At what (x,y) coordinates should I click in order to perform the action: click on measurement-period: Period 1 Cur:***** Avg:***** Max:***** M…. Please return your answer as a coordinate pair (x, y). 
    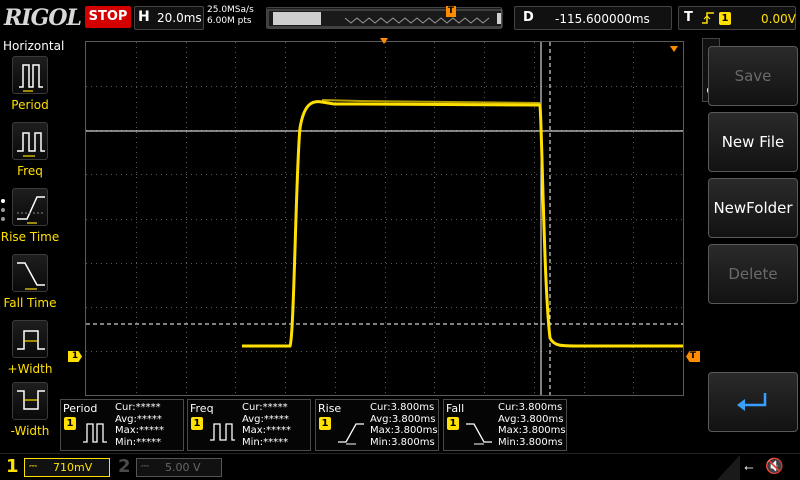
    Looking at the image, I should click on (122, 425).